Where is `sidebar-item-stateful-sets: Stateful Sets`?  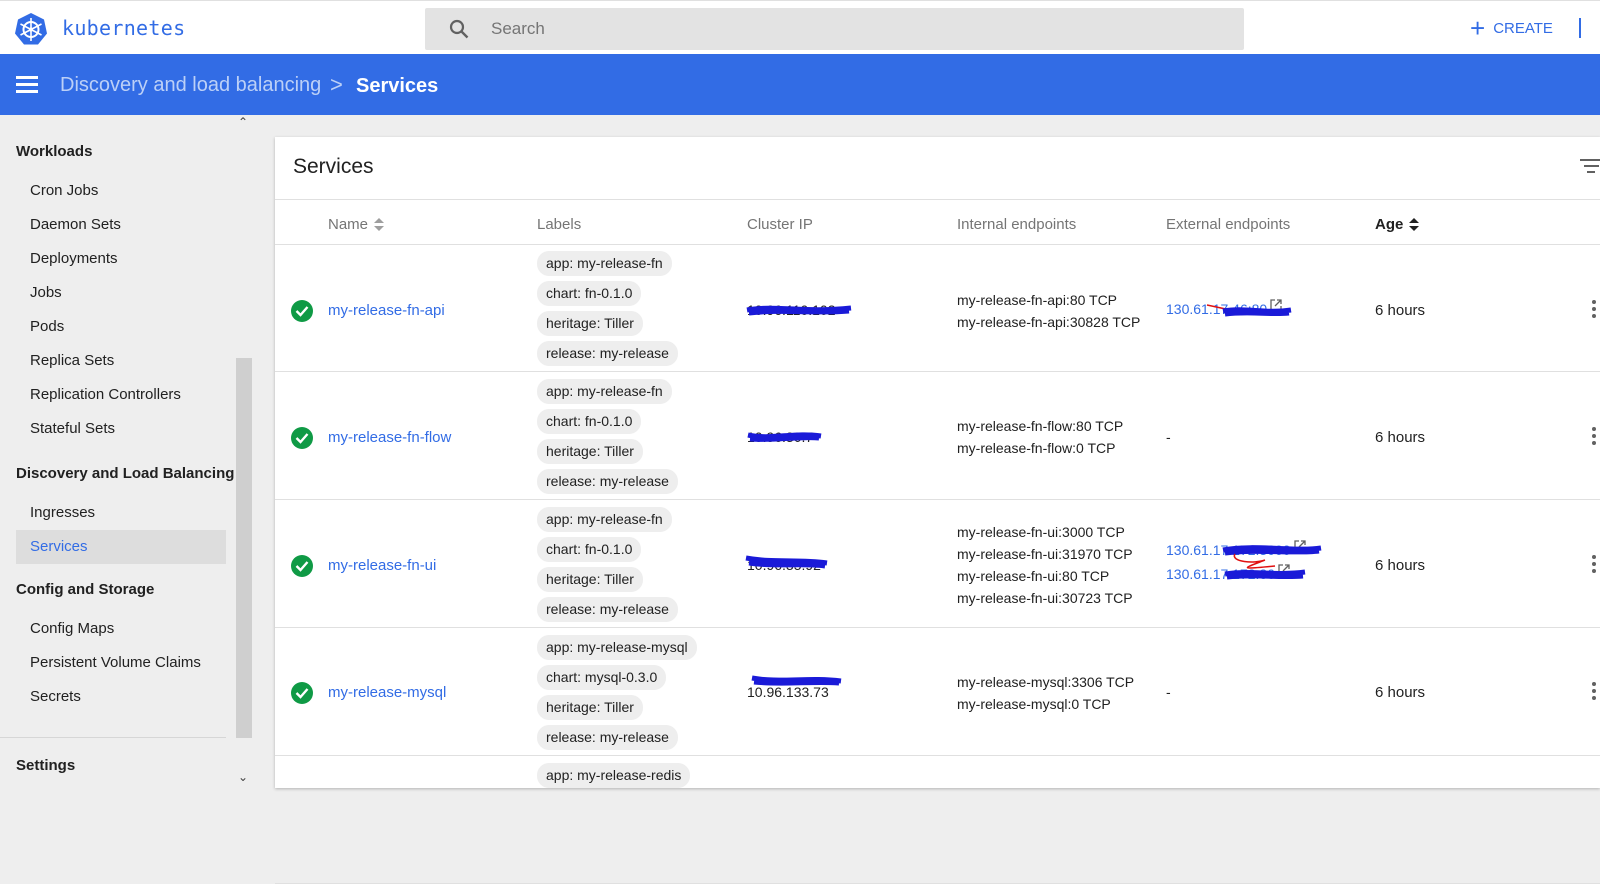
sidebar-item-stateful-sets: Stateful Sets is located at coordinates (121, 429).